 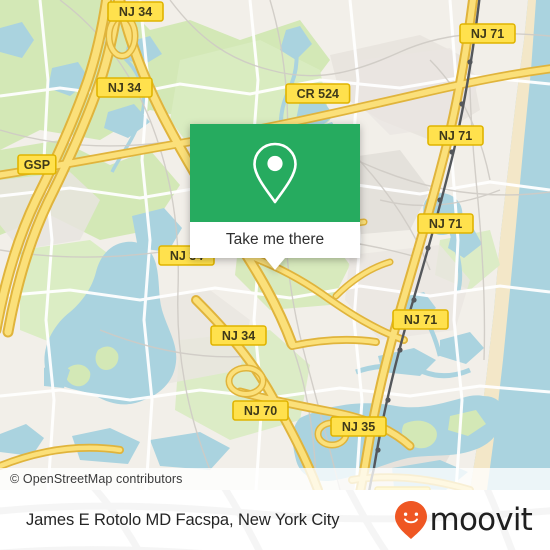 I want to click on moovit-logo: moovit, so click(x=463, y=520).